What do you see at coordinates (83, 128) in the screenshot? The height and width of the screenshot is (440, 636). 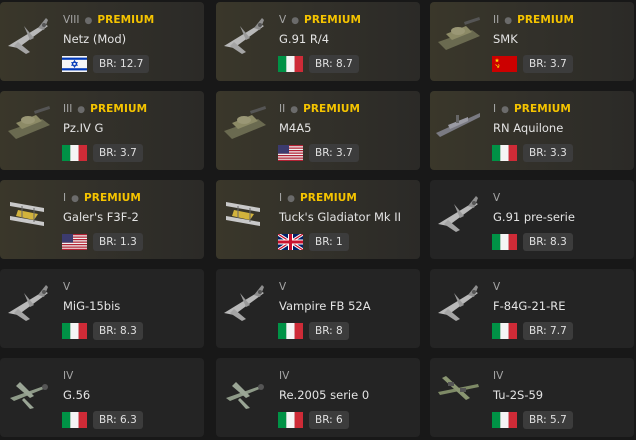 I see `vehicle-name: Pz.IV G` at bounding box center [83, 128].